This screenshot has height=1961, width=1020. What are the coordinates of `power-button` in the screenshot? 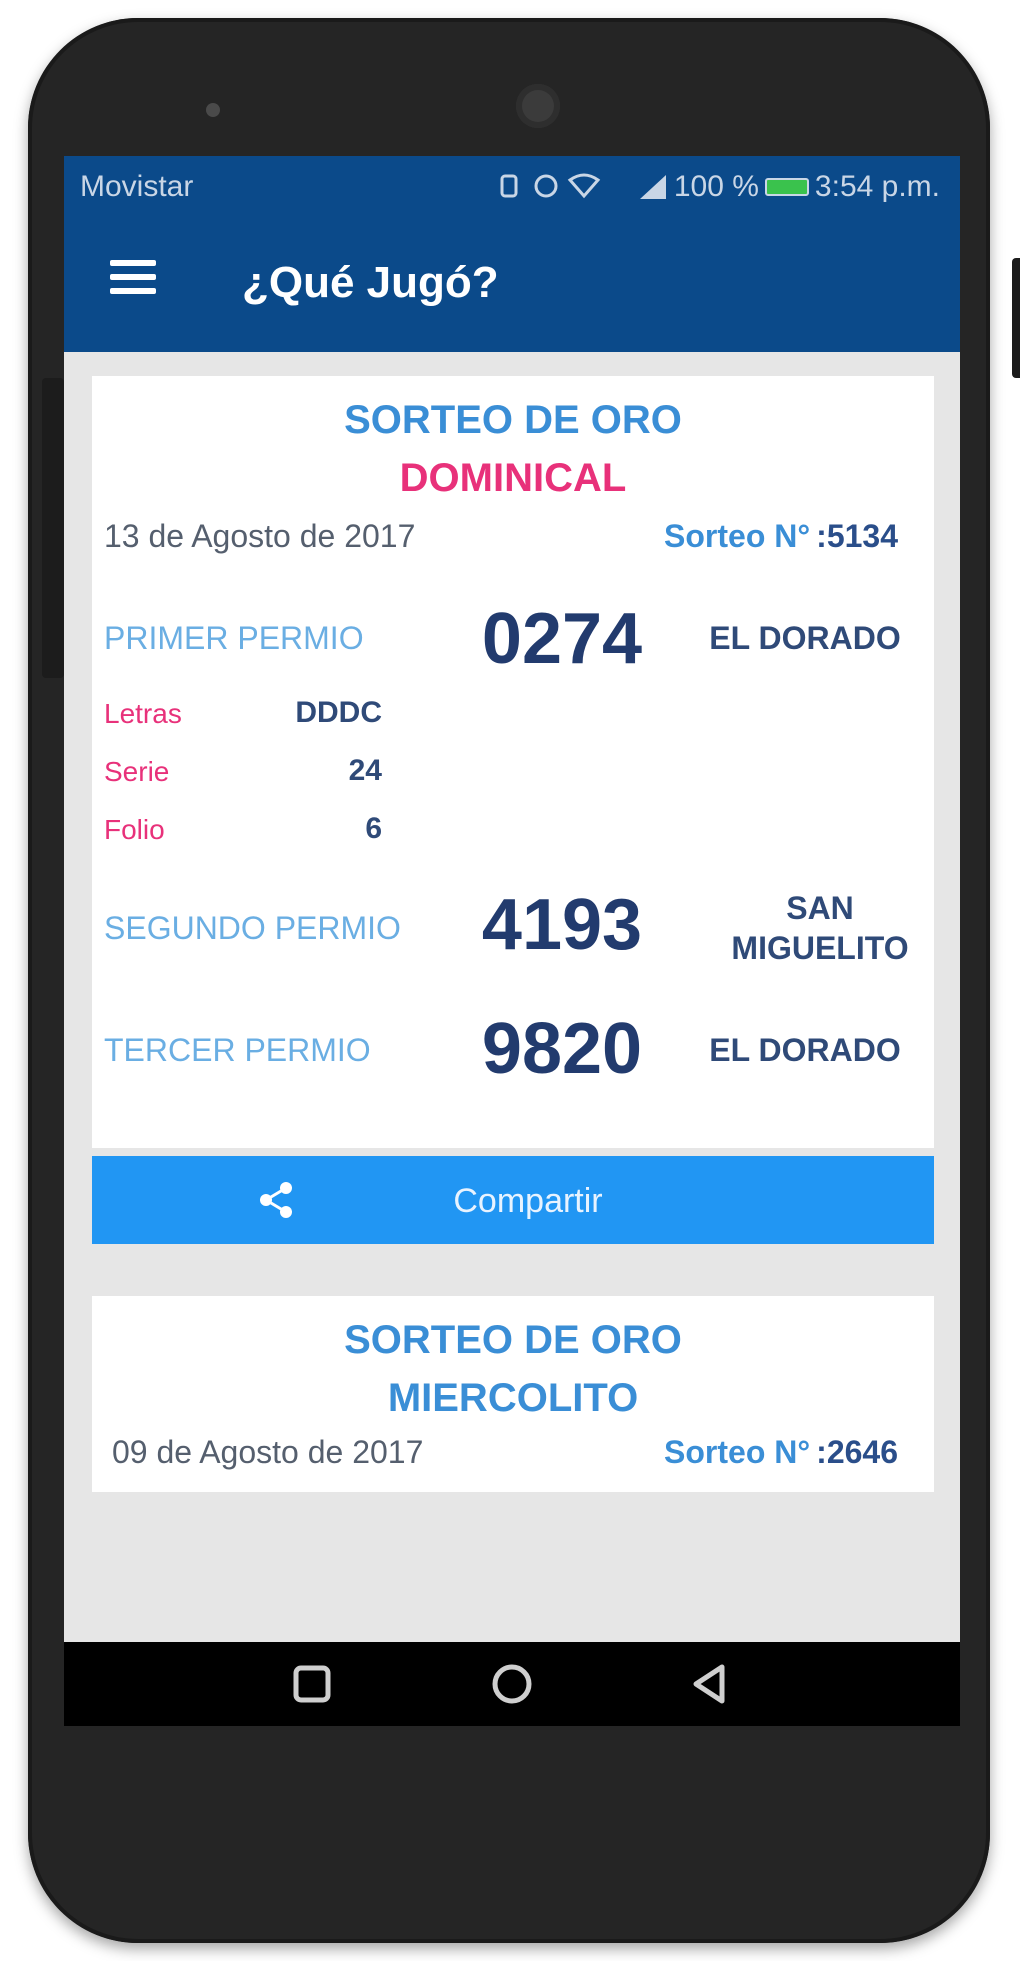 It's located at (1016, 318).